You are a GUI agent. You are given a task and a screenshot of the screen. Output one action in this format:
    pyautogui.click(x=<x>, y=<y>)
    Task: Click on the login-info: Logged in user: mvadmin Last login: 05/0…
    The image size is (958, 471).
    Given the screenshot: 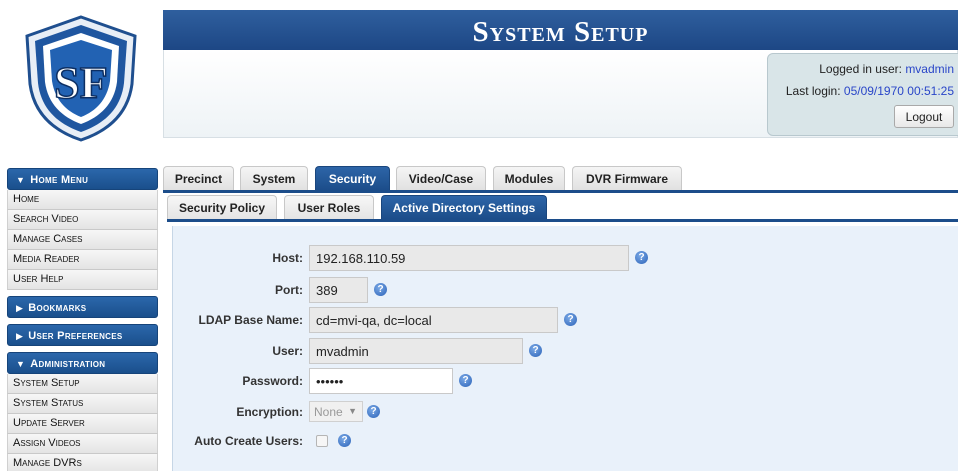 What is the action you would take?
    pyautogui.click(x=862, y=94)
    